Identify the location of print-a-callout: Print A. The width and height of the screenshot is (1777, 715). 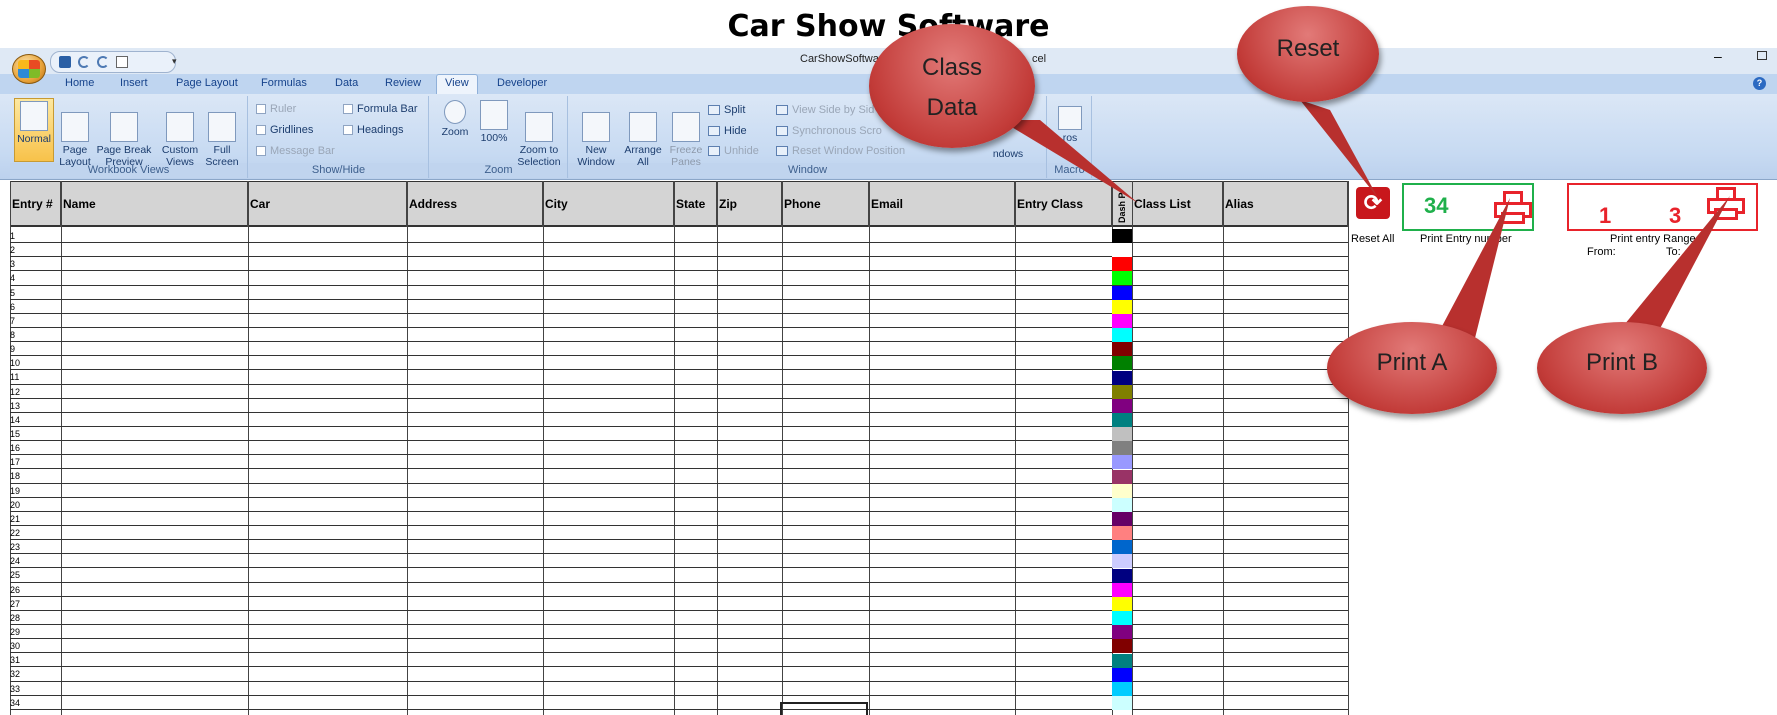
(1412, 368).